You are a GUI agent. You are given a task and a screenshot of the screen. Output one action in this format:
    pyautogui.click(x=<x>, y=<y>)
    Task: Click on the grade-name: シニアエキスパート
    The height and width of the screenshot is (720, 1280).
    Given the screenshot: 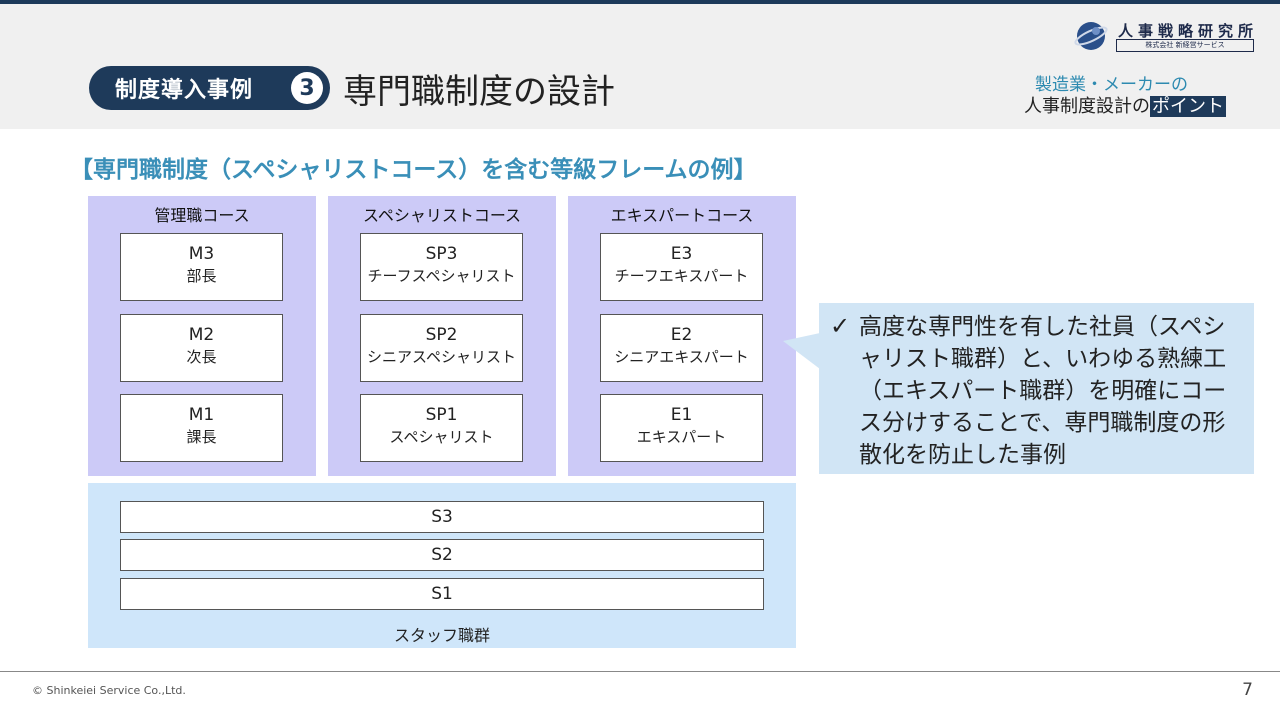 What is the action you would take?
    pyautogui.click(x=681, y=357)
    